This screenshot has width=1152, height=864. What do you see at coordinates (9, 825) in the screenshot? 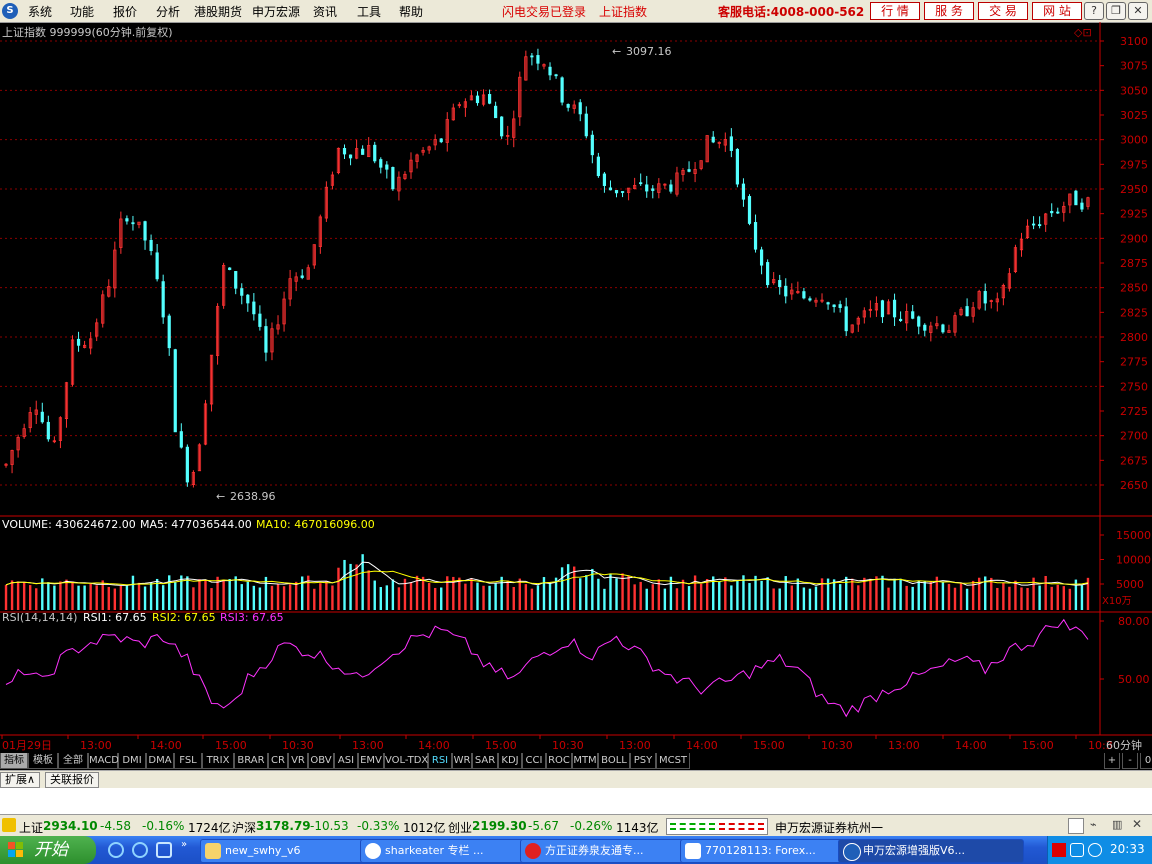
I see `status-icon` at bounding box center [9, 825].